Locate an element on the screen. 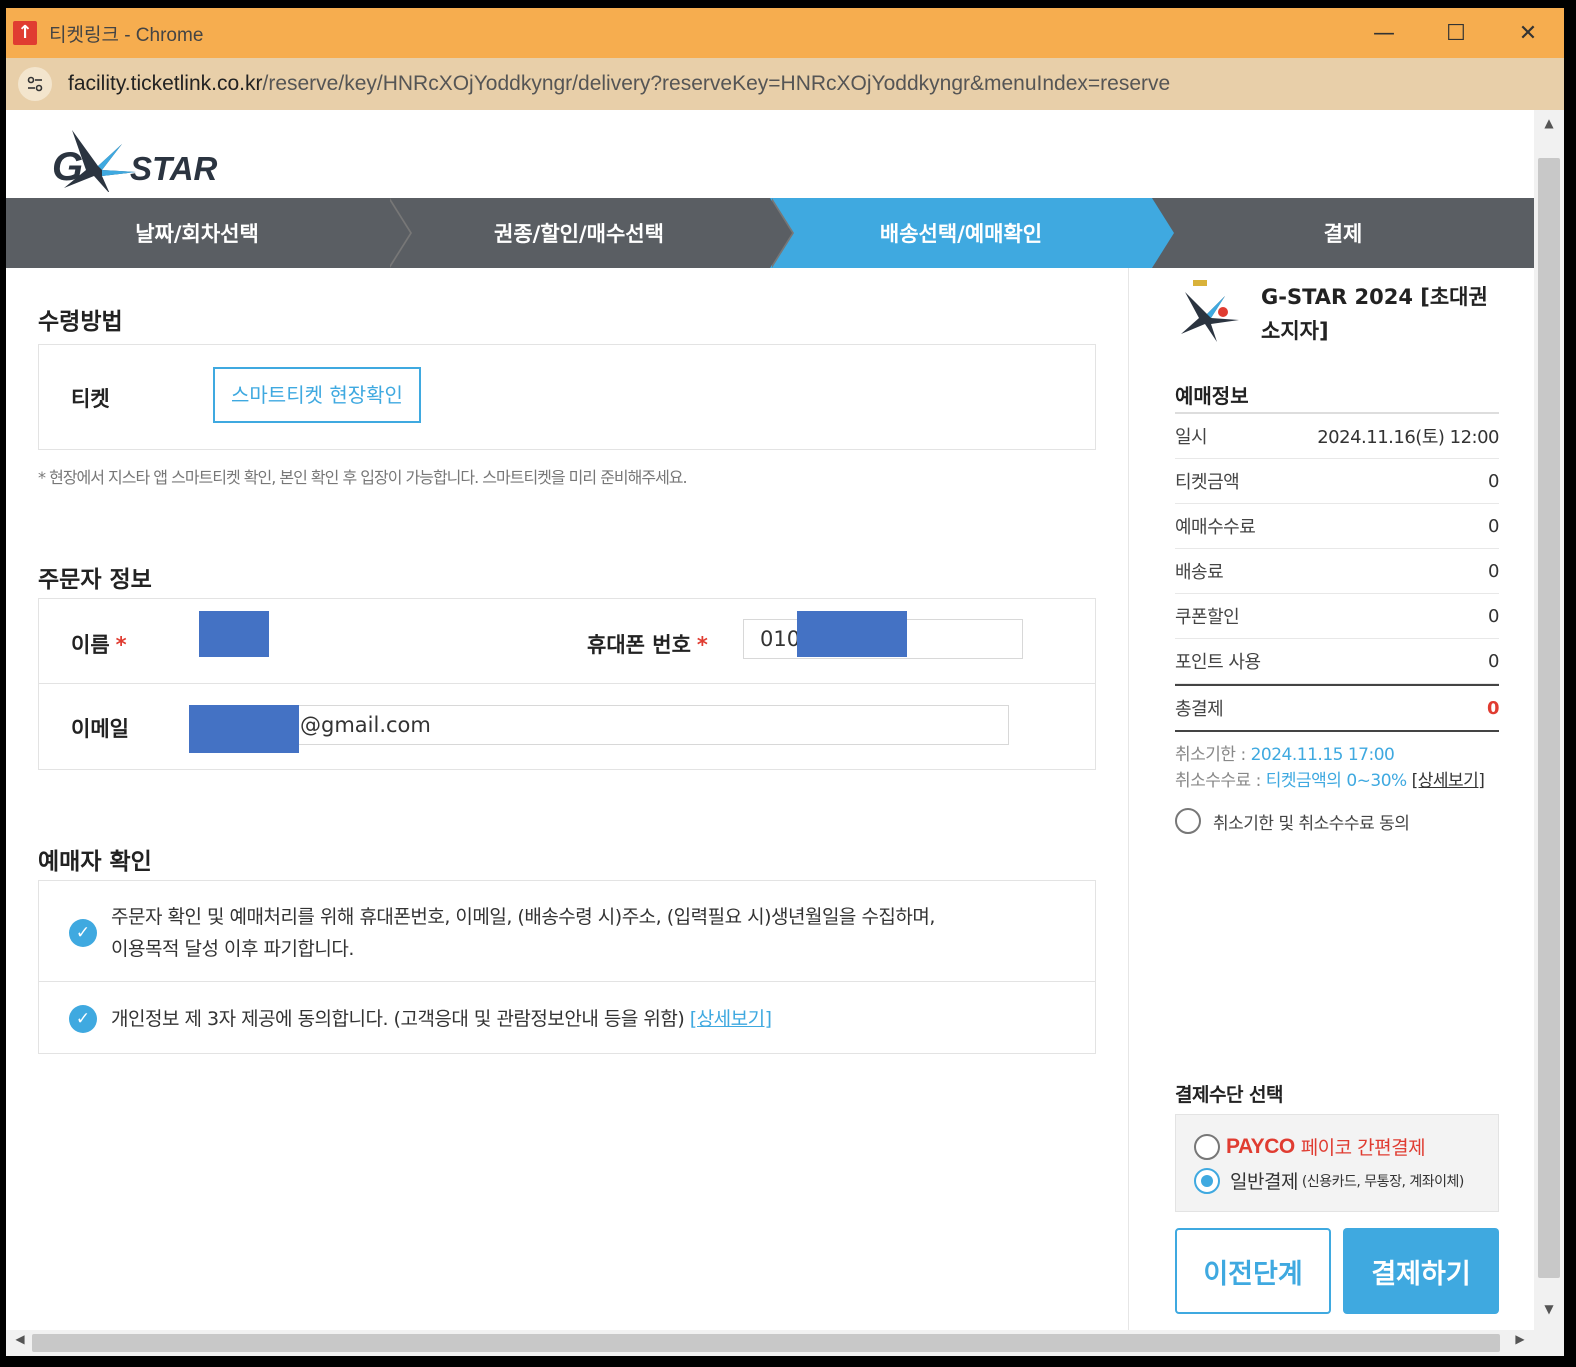  cancel-agree-option: 취소기한 및 취소수수료 동의 is located at coordinates (1292, 821).